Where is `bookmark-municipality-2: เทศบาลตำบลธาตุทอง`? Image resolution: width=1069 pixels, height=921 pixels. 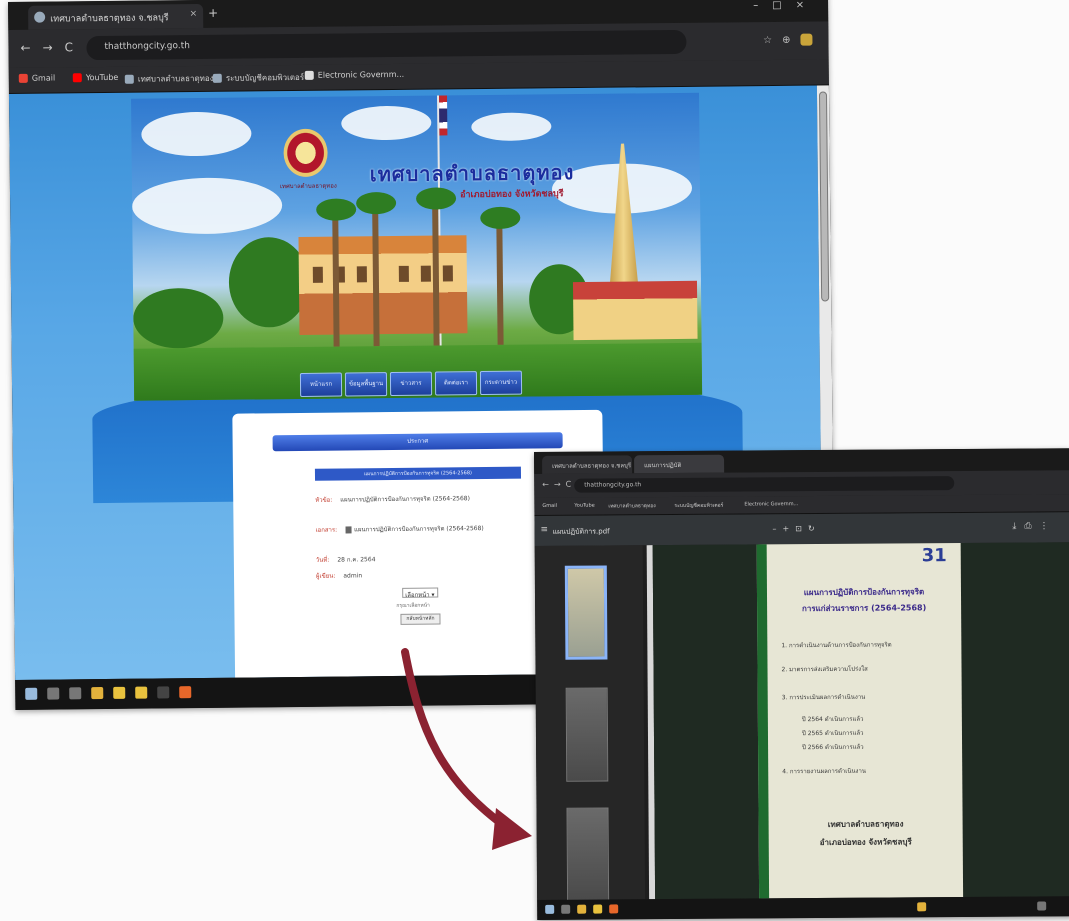 bookmark-municipality-2: เทศบาลตำบลธาตุทอง is located at coordinates (631, 506).